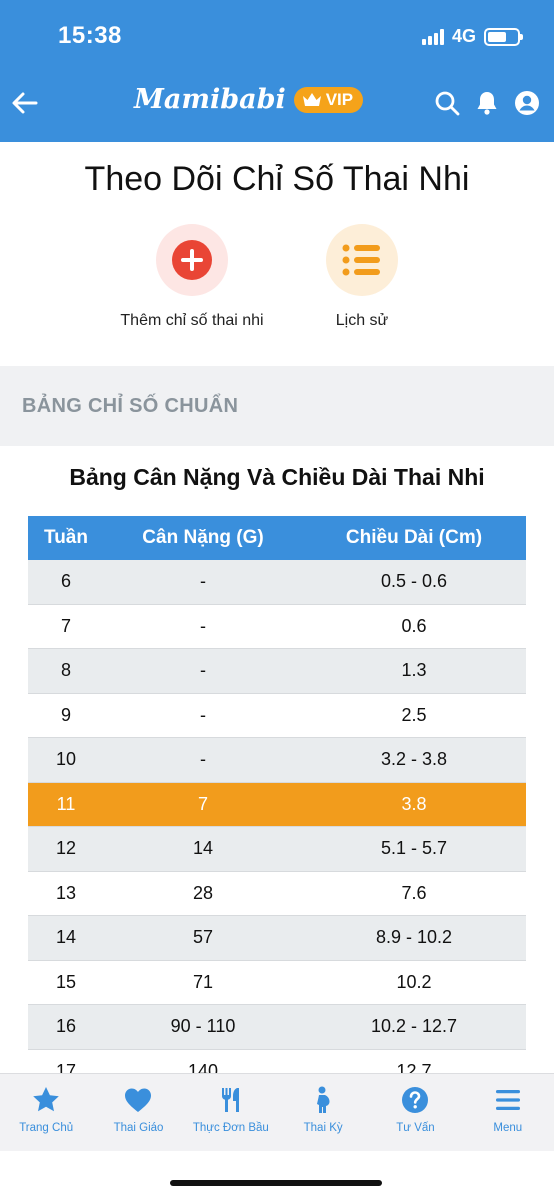 Image resolution: width=554 pixels, height=1200 pixels. I want to click on fork-knife-icon, so click(230, 1100).